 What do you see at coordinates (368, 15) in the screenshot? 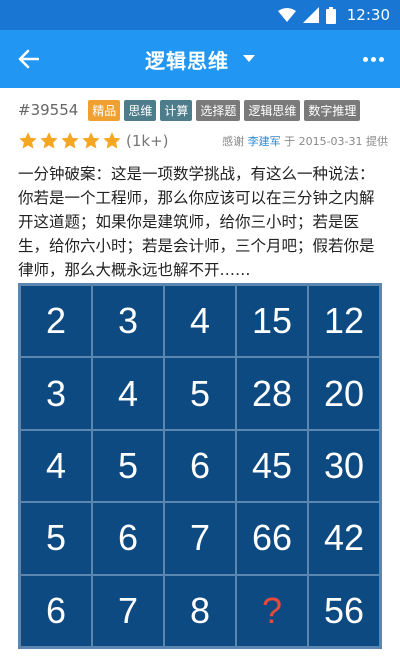
I see `status-time: 12:30` at bounding box center [368, 15].